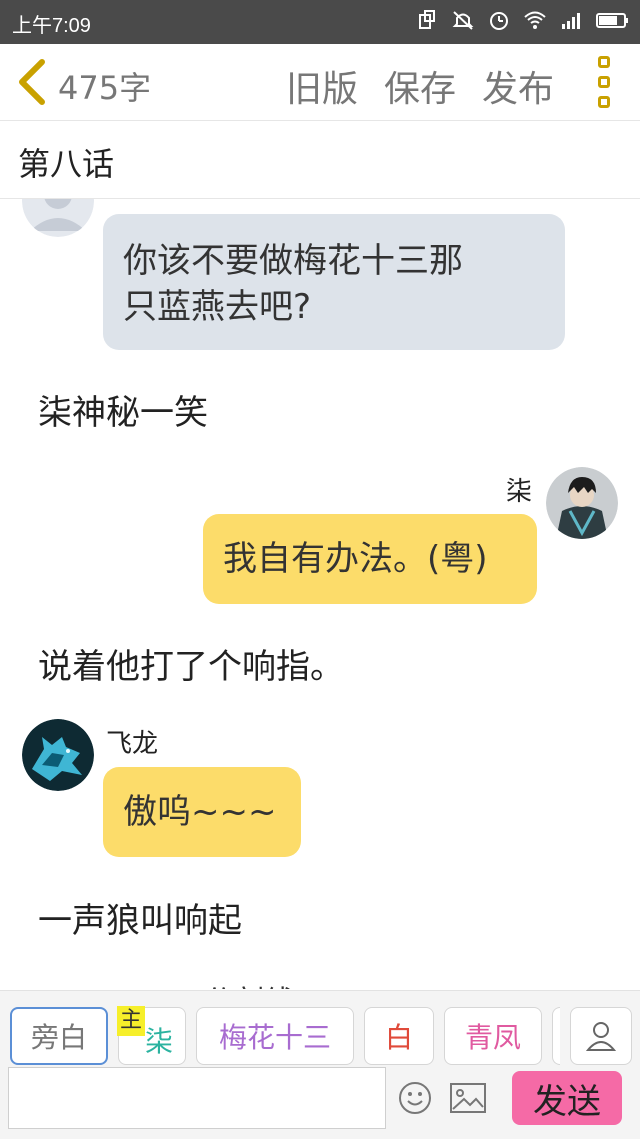  What do you see at coordinates (293, 261) in the screenshot?
I see `message-text: 你该不要做梅花十三那` at bounding box center [293, 261].